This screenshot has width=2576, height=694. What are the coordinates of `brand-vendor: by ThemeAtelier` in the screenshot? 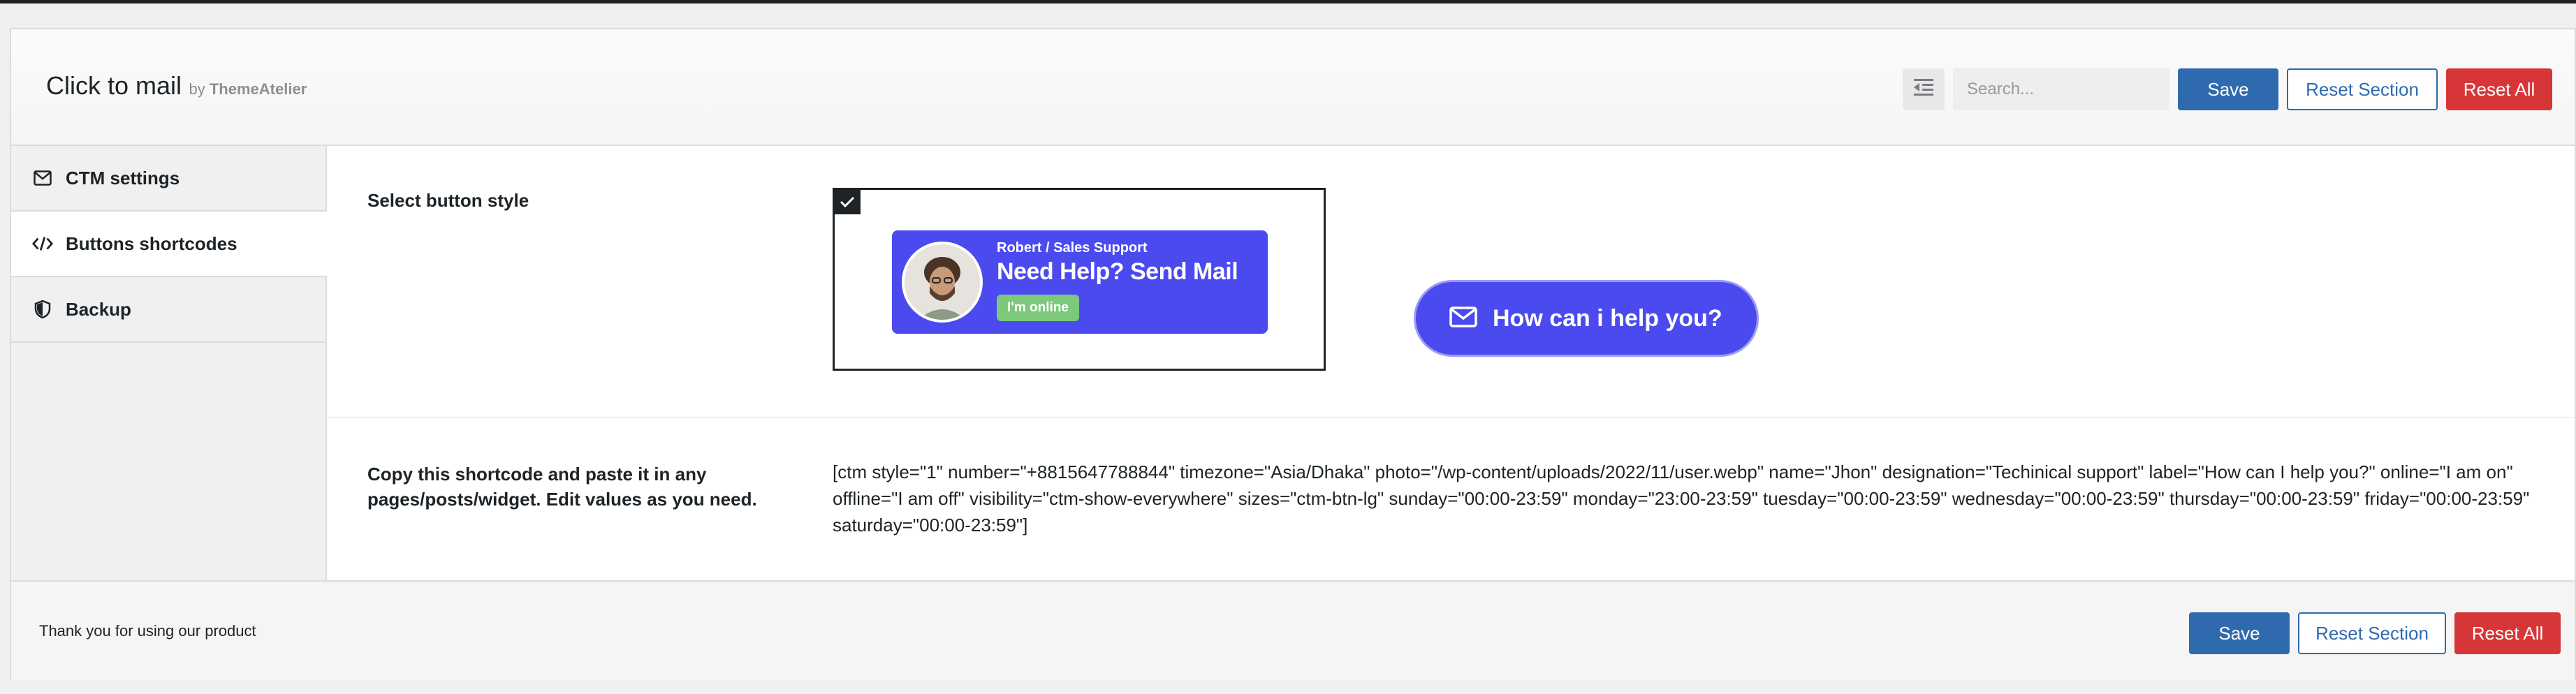 It's located at (248, 89).